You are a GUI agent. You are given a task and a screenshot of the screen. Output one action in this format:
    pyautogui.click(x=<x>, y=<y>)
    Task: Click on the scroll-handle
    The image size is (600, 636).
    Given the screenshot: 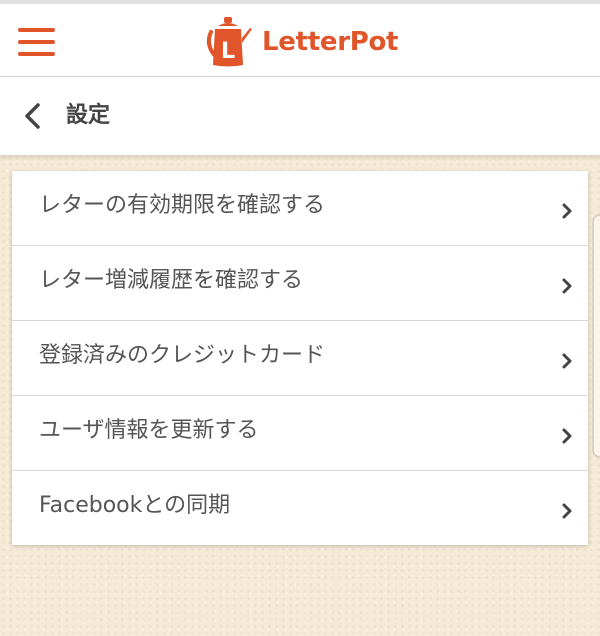 What is the action you would take?
    pyautogui.click(x=596, y=336)
    